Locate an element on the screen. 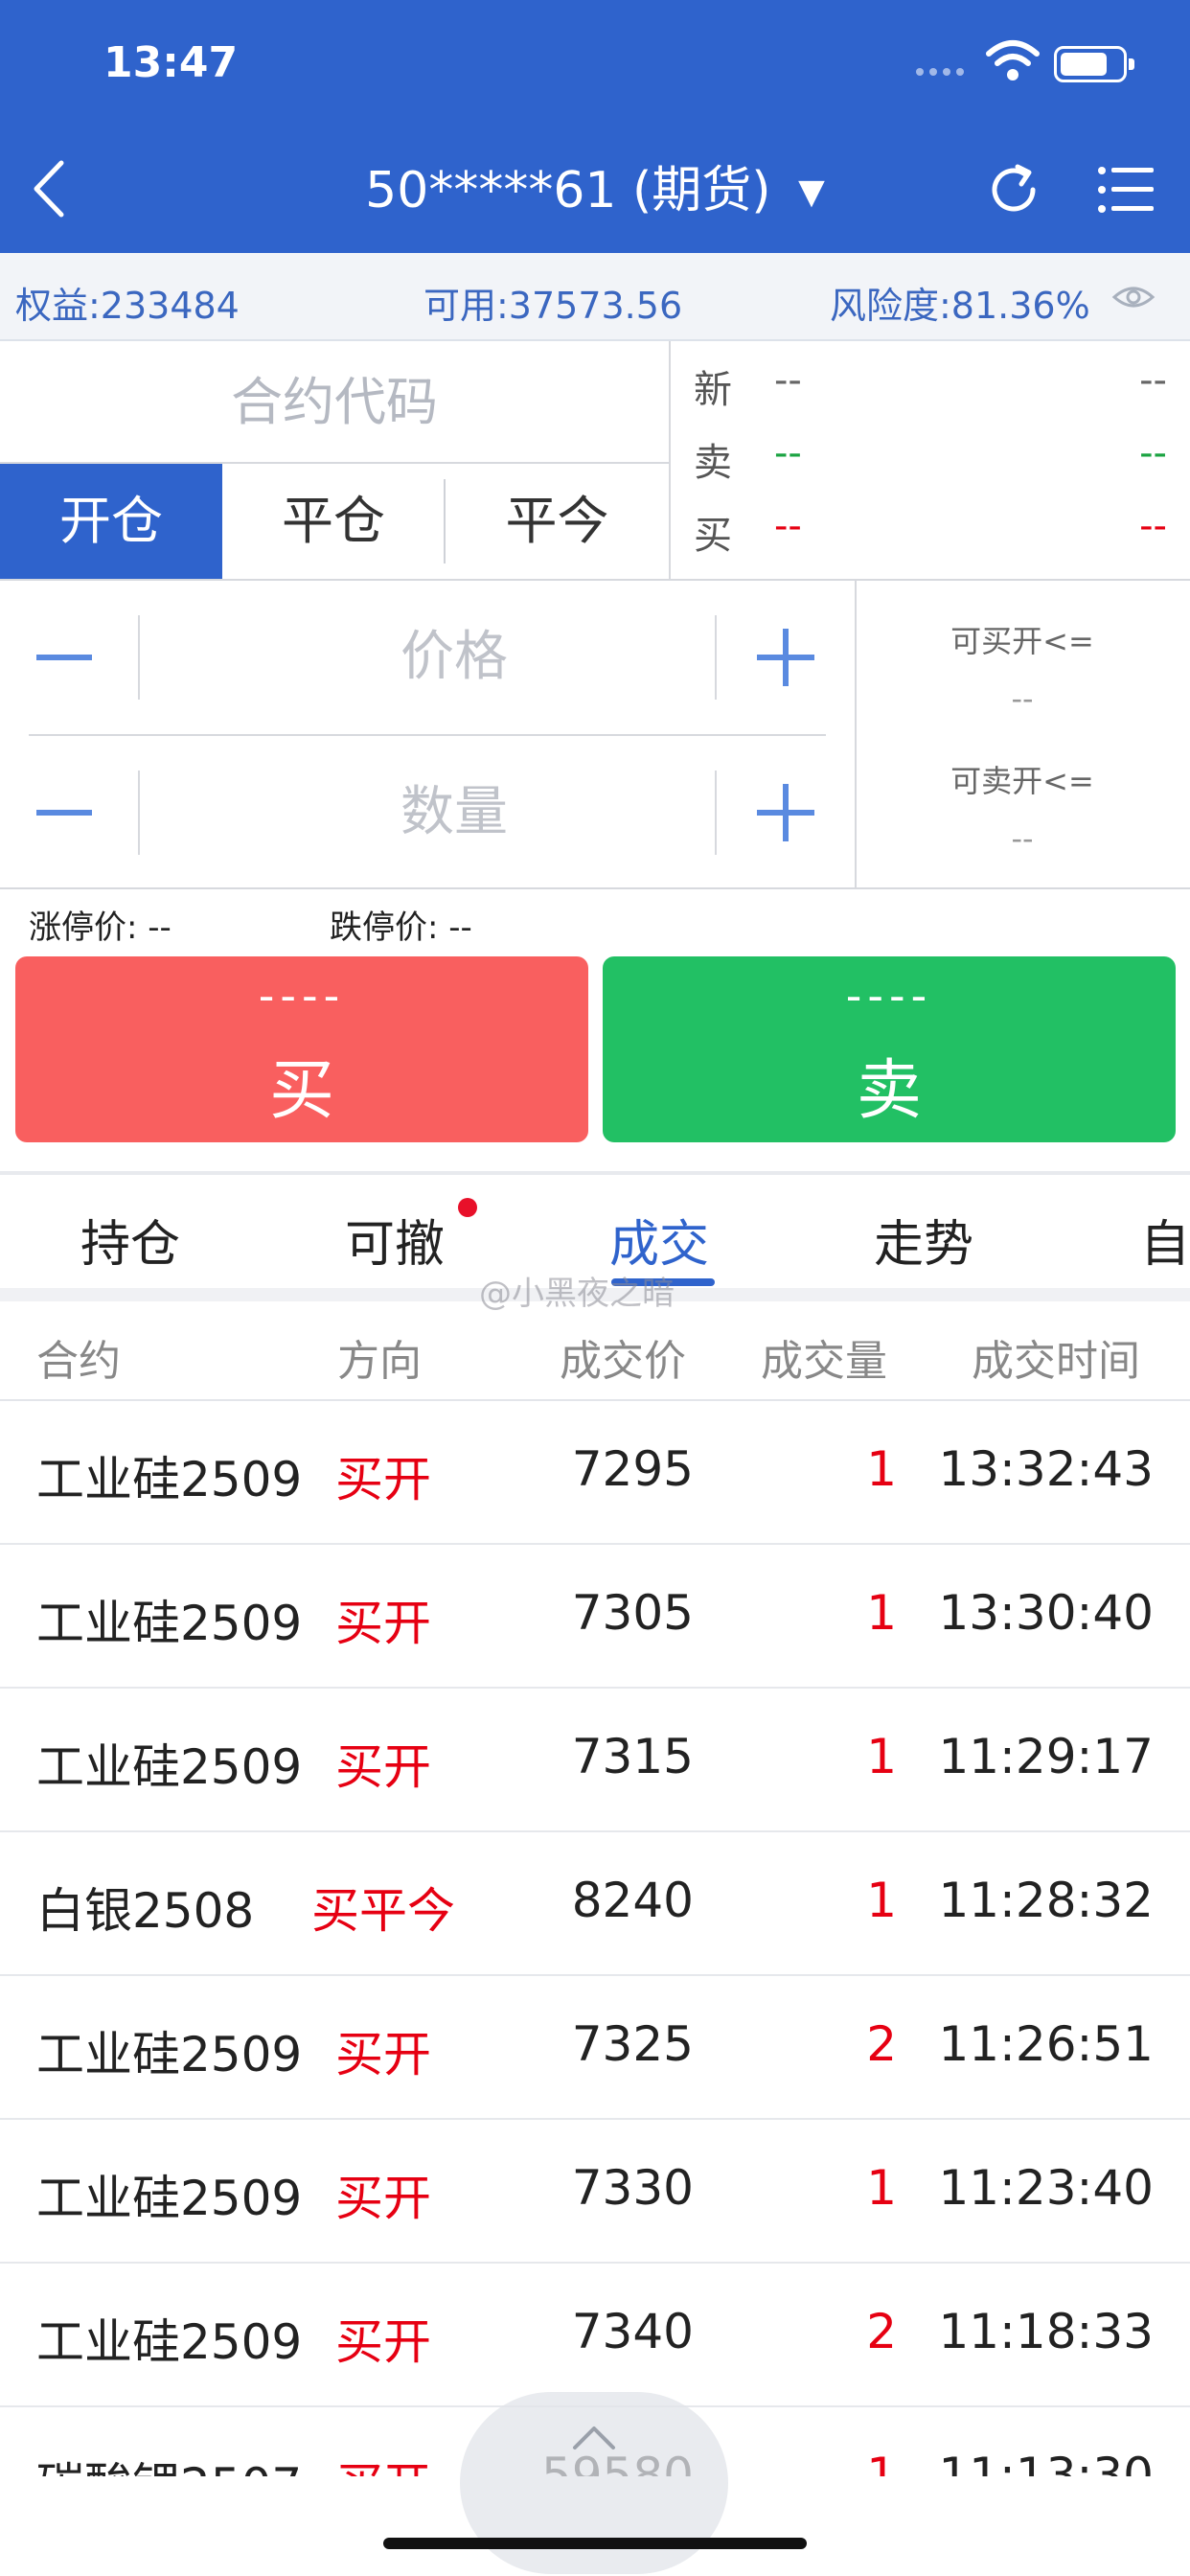 This screenshot has height=2576, width=1190. column-header: 成交价 is located at coordinates (623, 1361).